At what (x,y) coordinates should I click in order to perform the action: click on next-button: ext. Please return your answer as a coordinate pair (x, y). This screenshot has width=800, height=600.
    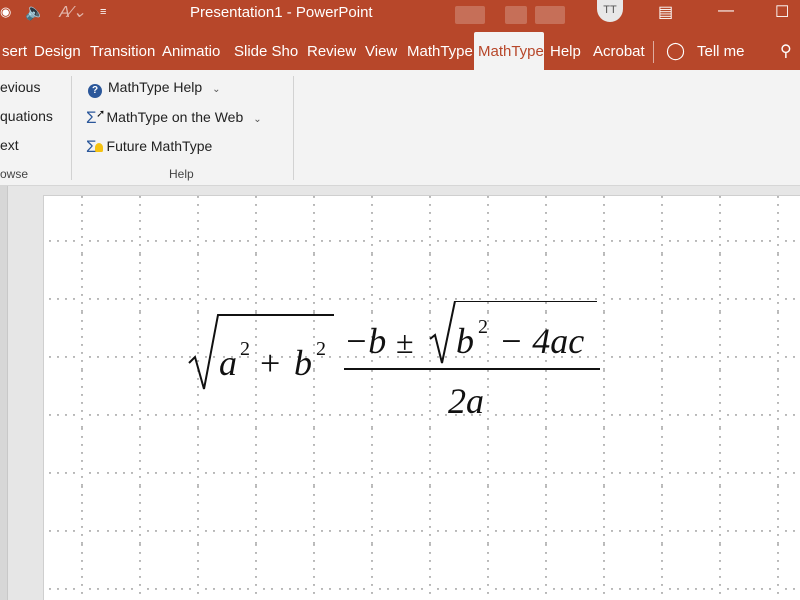
    Looking at the image, I should click on (9, 145).